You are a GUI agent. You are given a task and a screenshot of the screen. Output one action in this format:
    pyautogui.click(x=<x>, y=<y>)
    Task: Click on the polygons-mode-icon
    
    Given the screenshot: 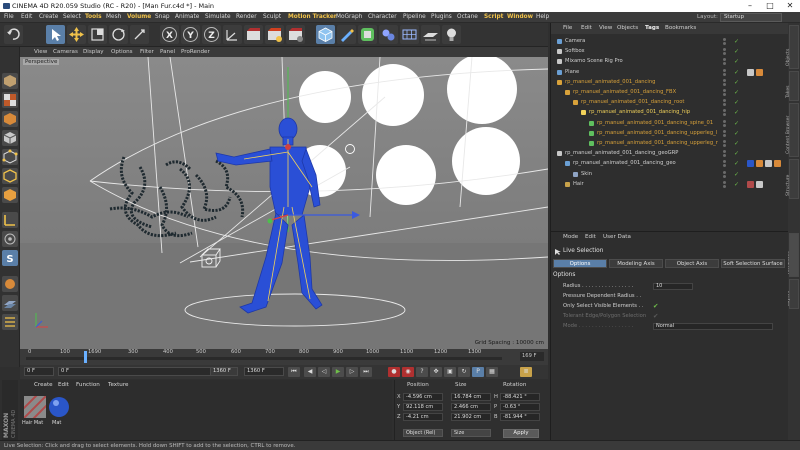 What is the action you would take?
    pyautogui.click(x=10, y=195)
    